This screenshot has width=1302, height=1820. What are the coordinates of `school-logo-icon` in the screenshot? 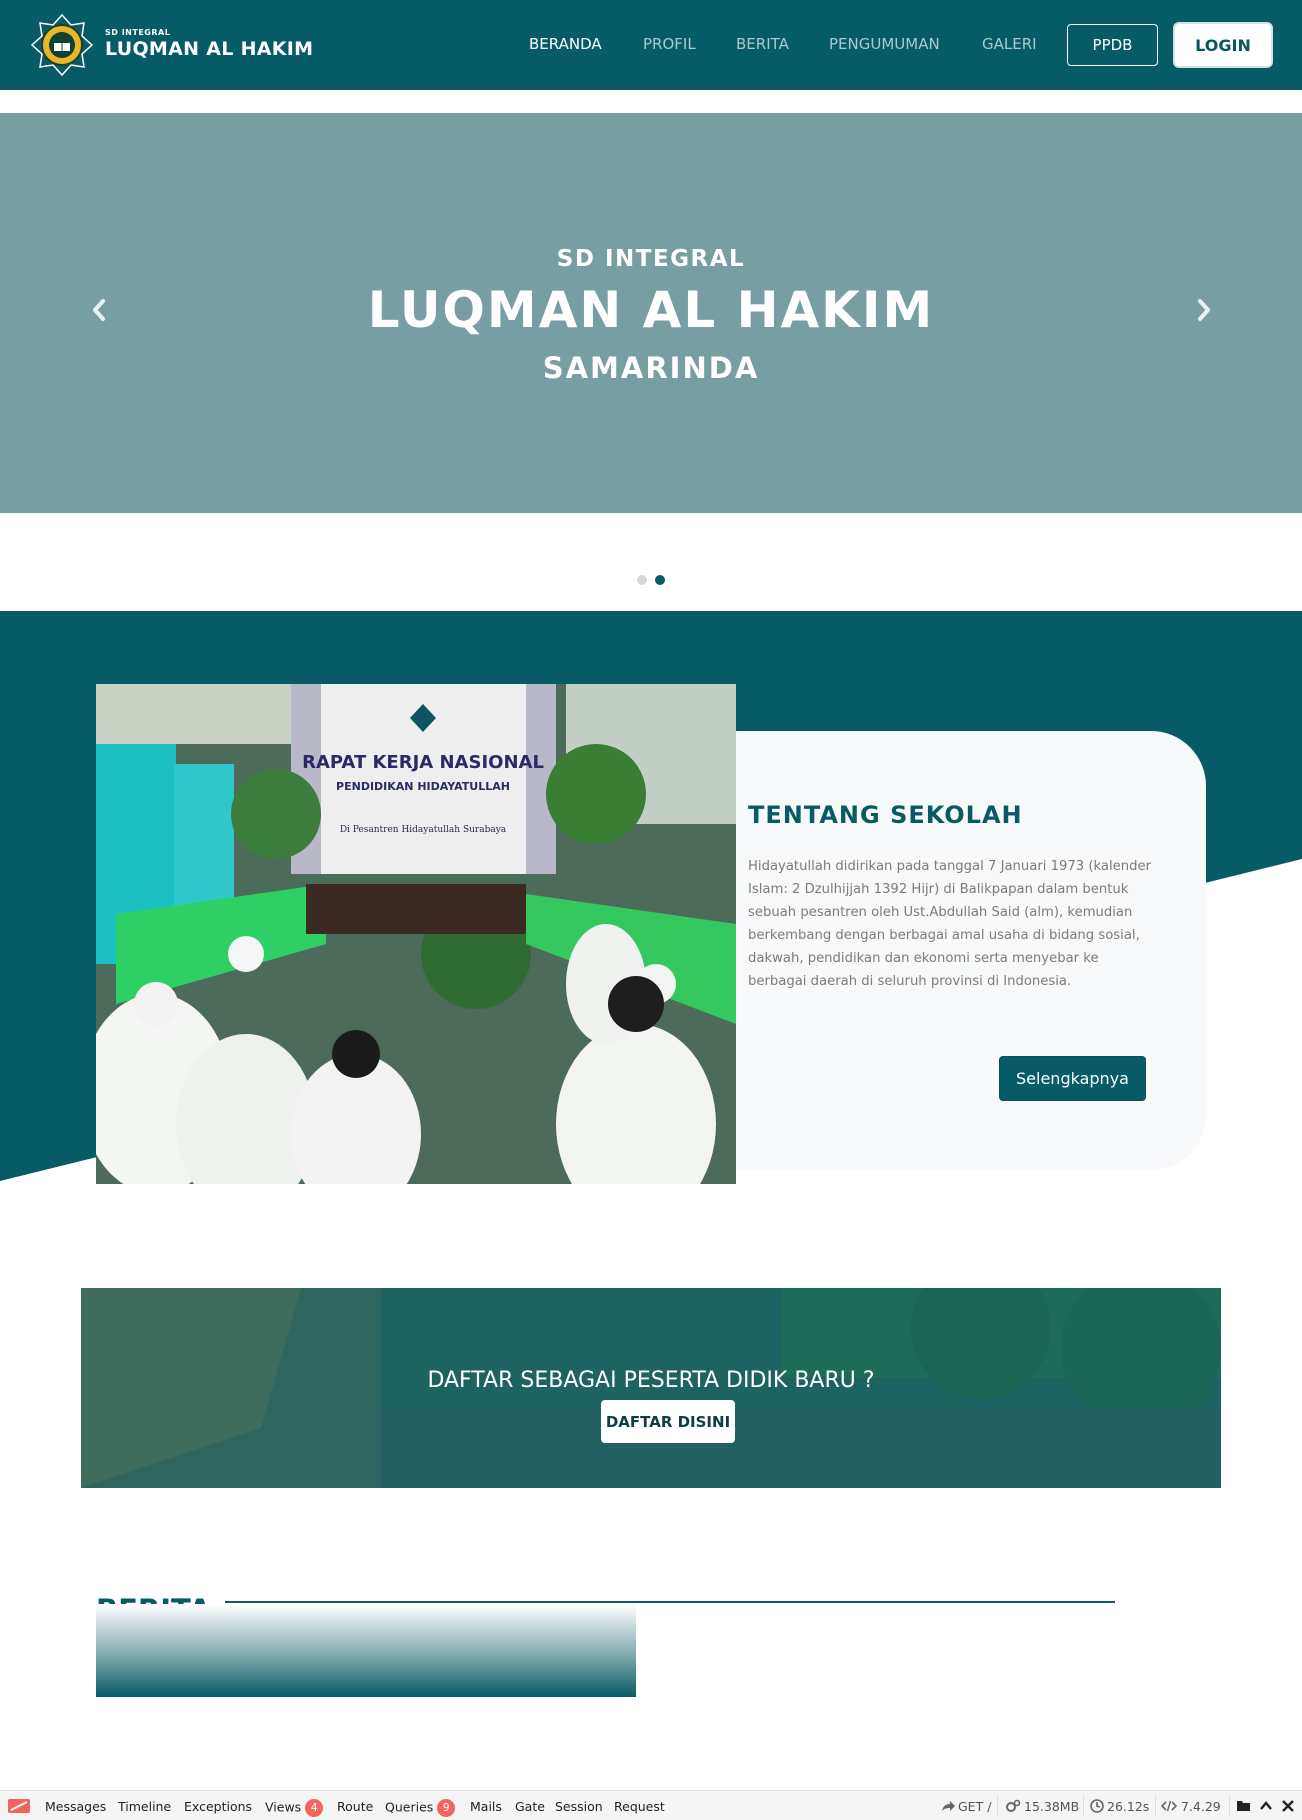 It's located at (62, 45).